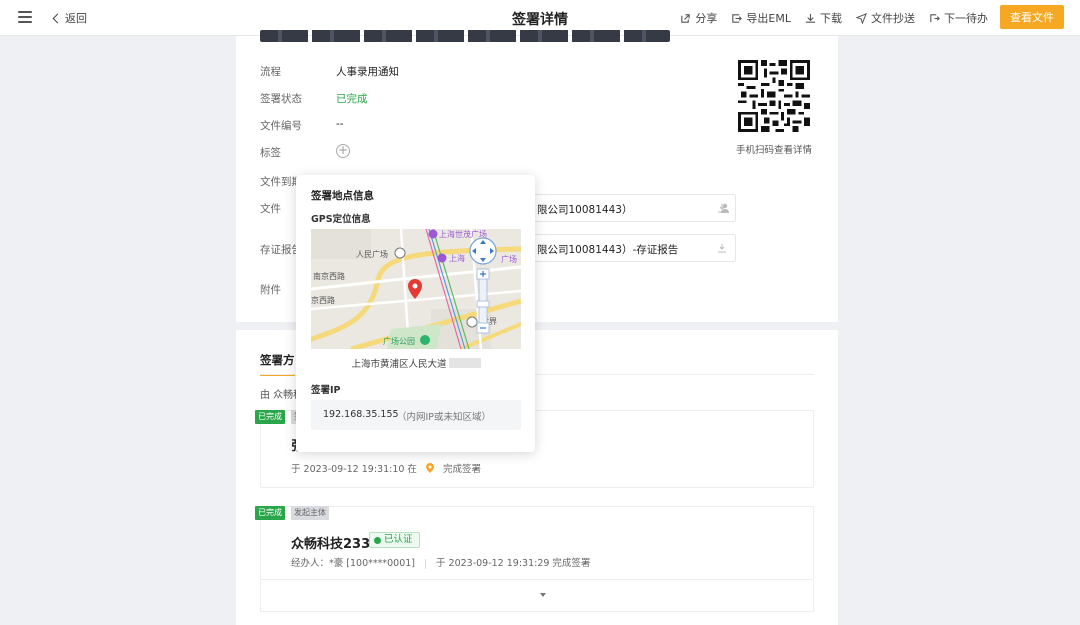 The image size is (1080, 625). What do you see at coordinates (310, 513) in the screenshot?
I see `signer-type-badge: 发起主体` at bounding box center [310, 513].